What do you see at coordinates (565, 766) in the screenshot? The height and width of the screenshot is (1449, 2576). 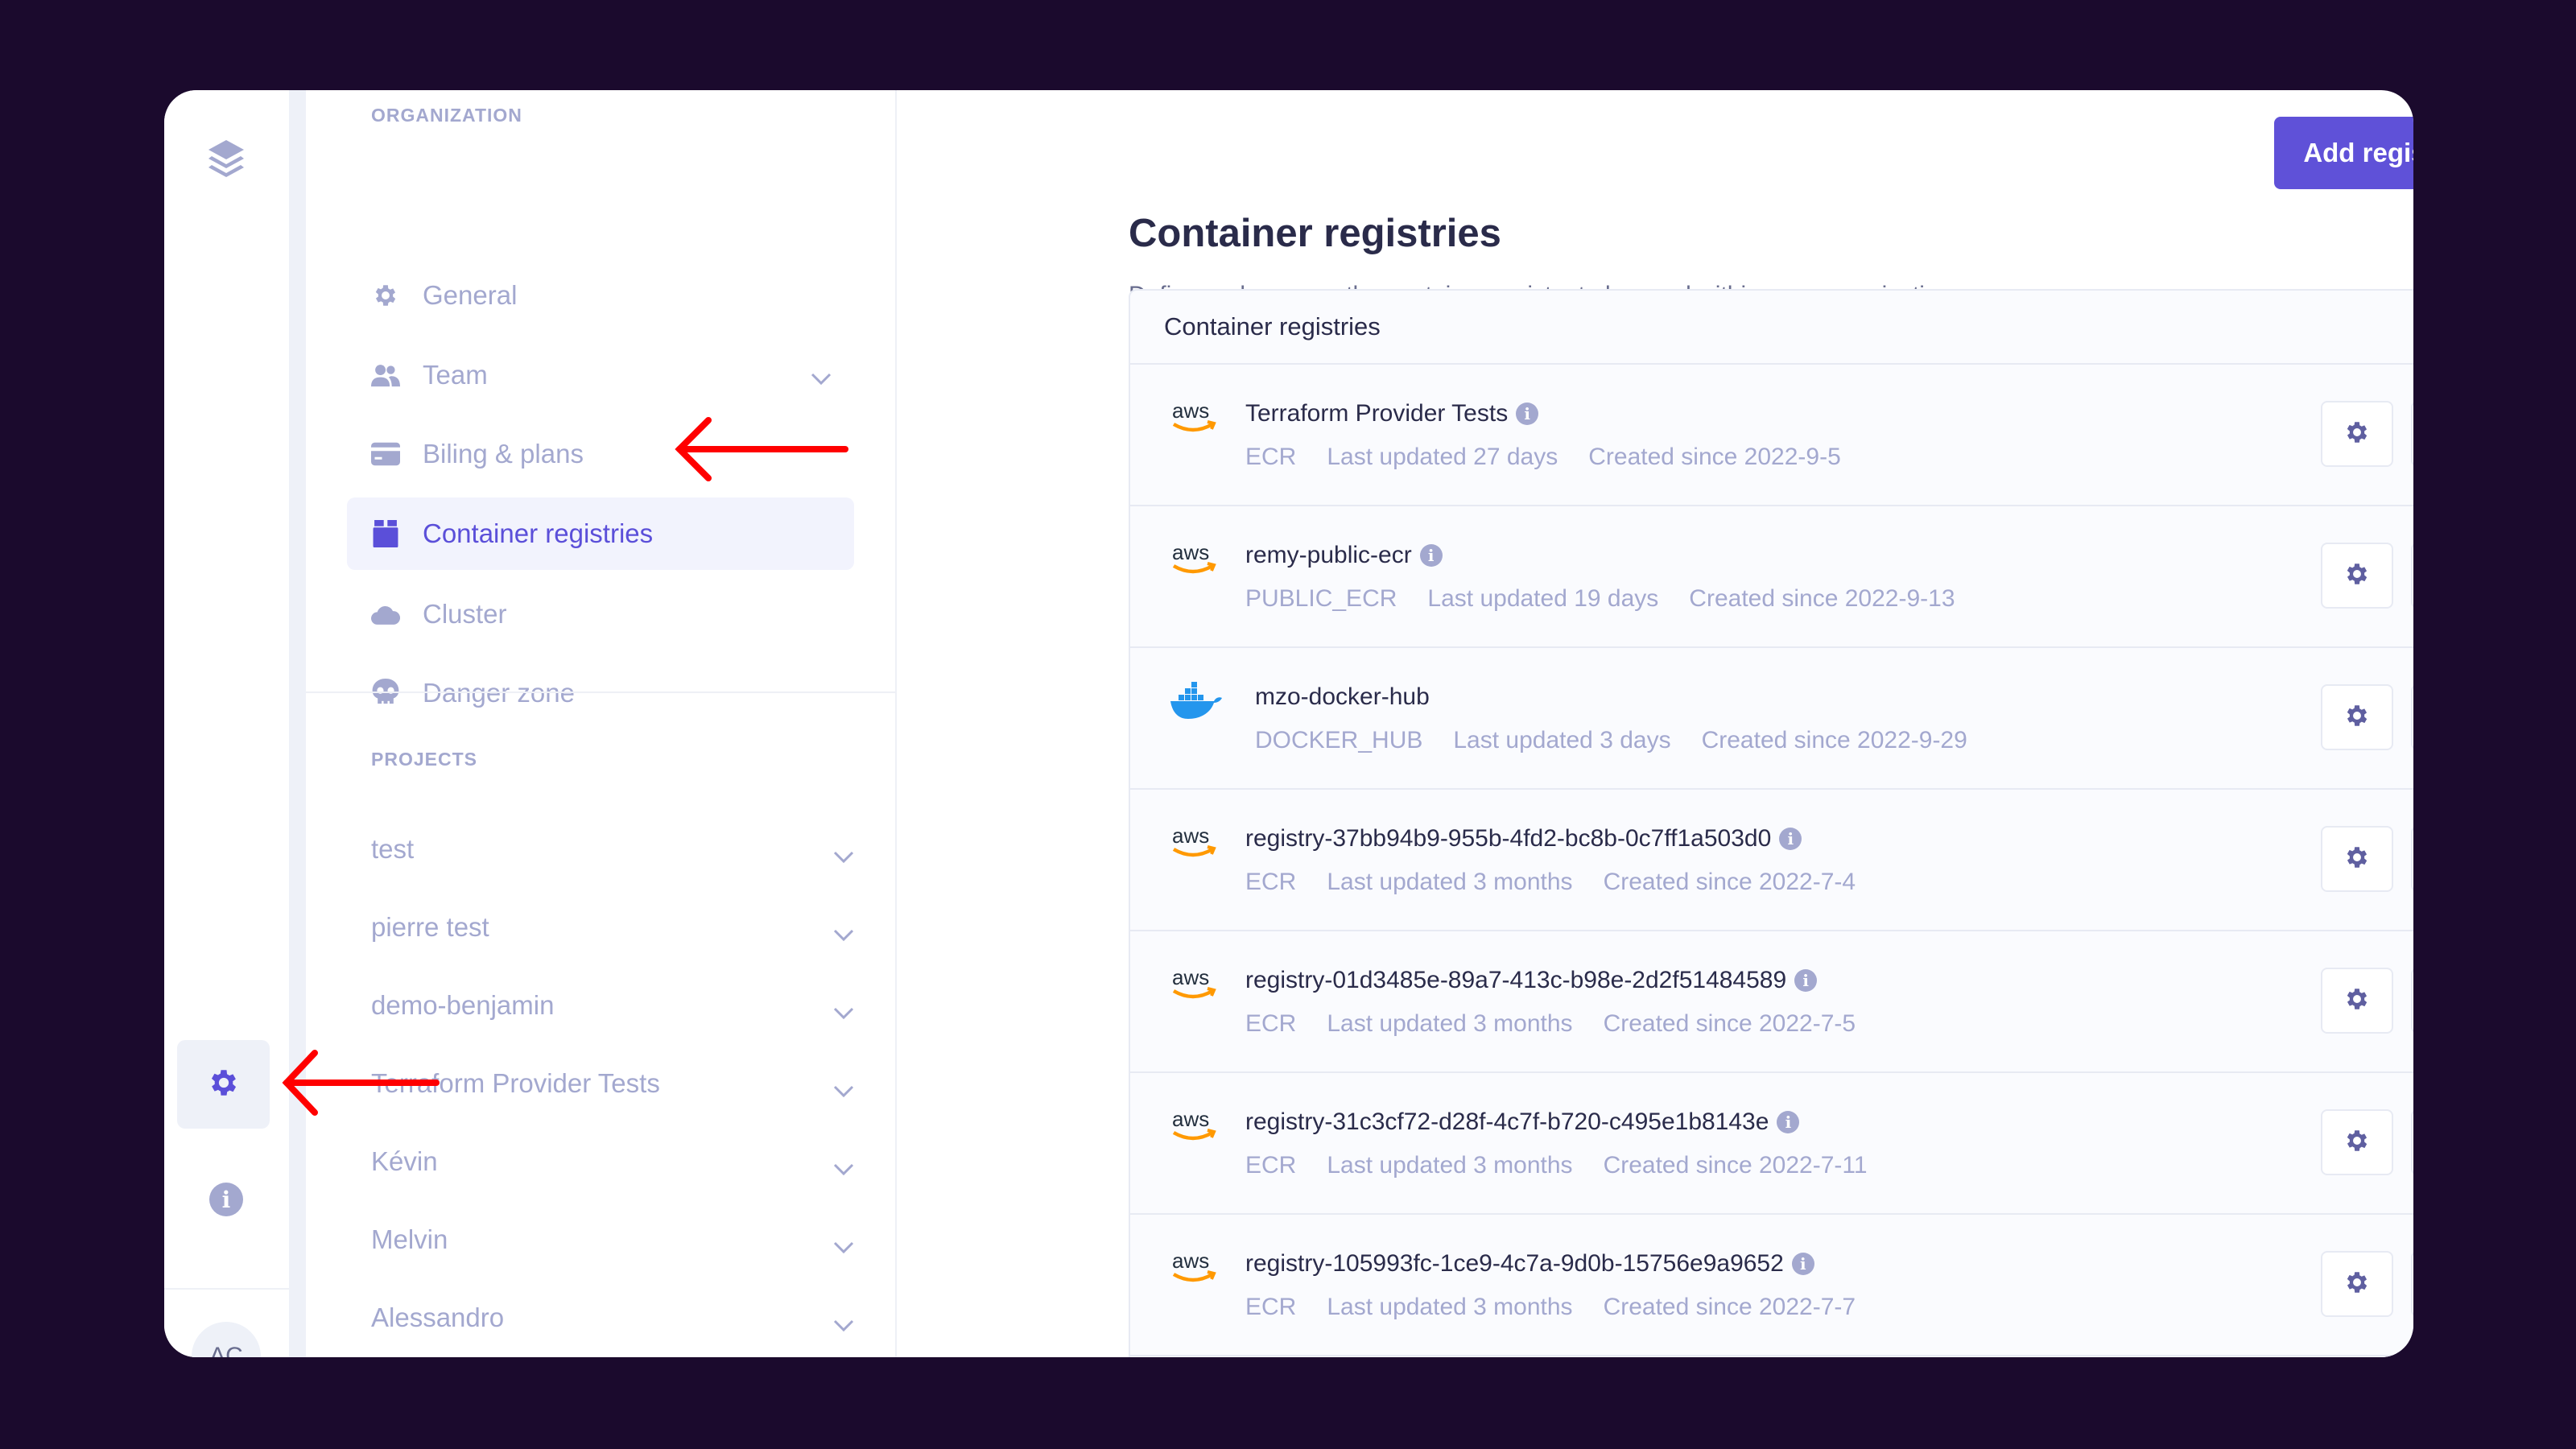 I see `annotation-arrows` at bounding box center [565, 766].